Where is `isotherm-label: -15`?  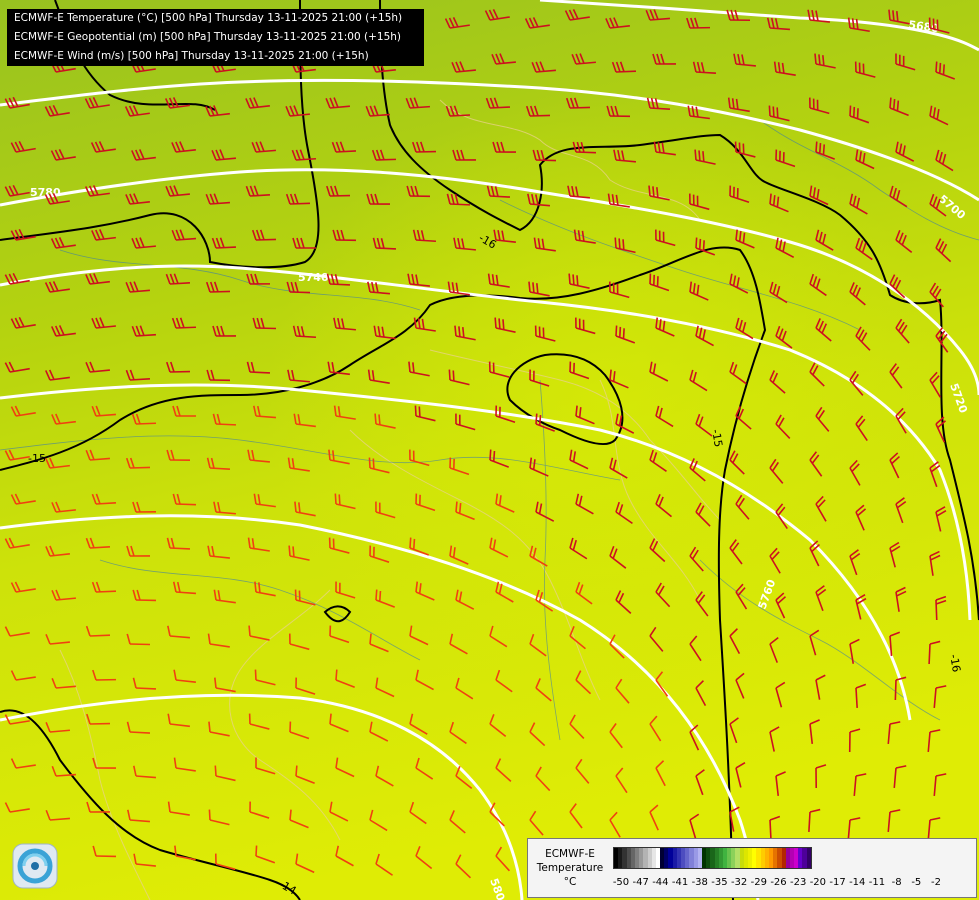 isotherm-label: -15 is located at coordinates (37, 458).